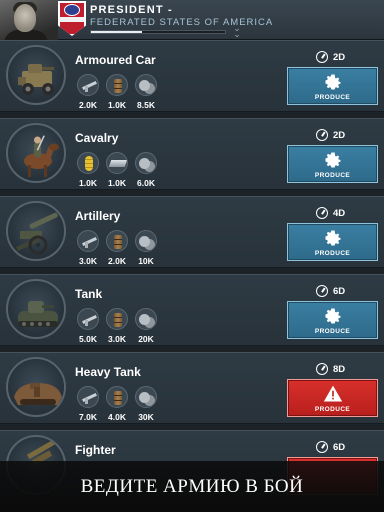  Describe the element at coordinates (332, 393) in the screenshot. I see `warning-icon` at that location.